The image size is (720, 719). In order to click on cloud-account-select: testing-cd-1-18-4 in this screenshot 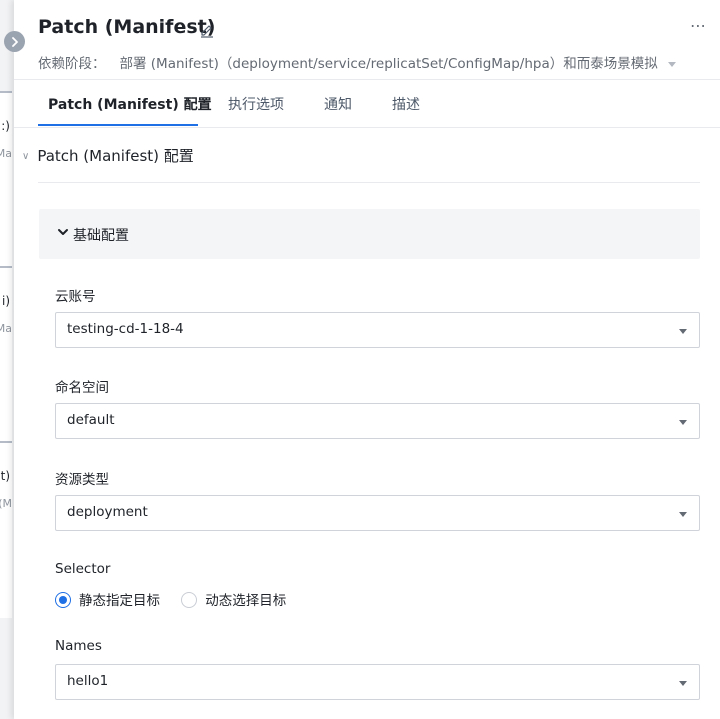, I will do `click(377, 330)`.